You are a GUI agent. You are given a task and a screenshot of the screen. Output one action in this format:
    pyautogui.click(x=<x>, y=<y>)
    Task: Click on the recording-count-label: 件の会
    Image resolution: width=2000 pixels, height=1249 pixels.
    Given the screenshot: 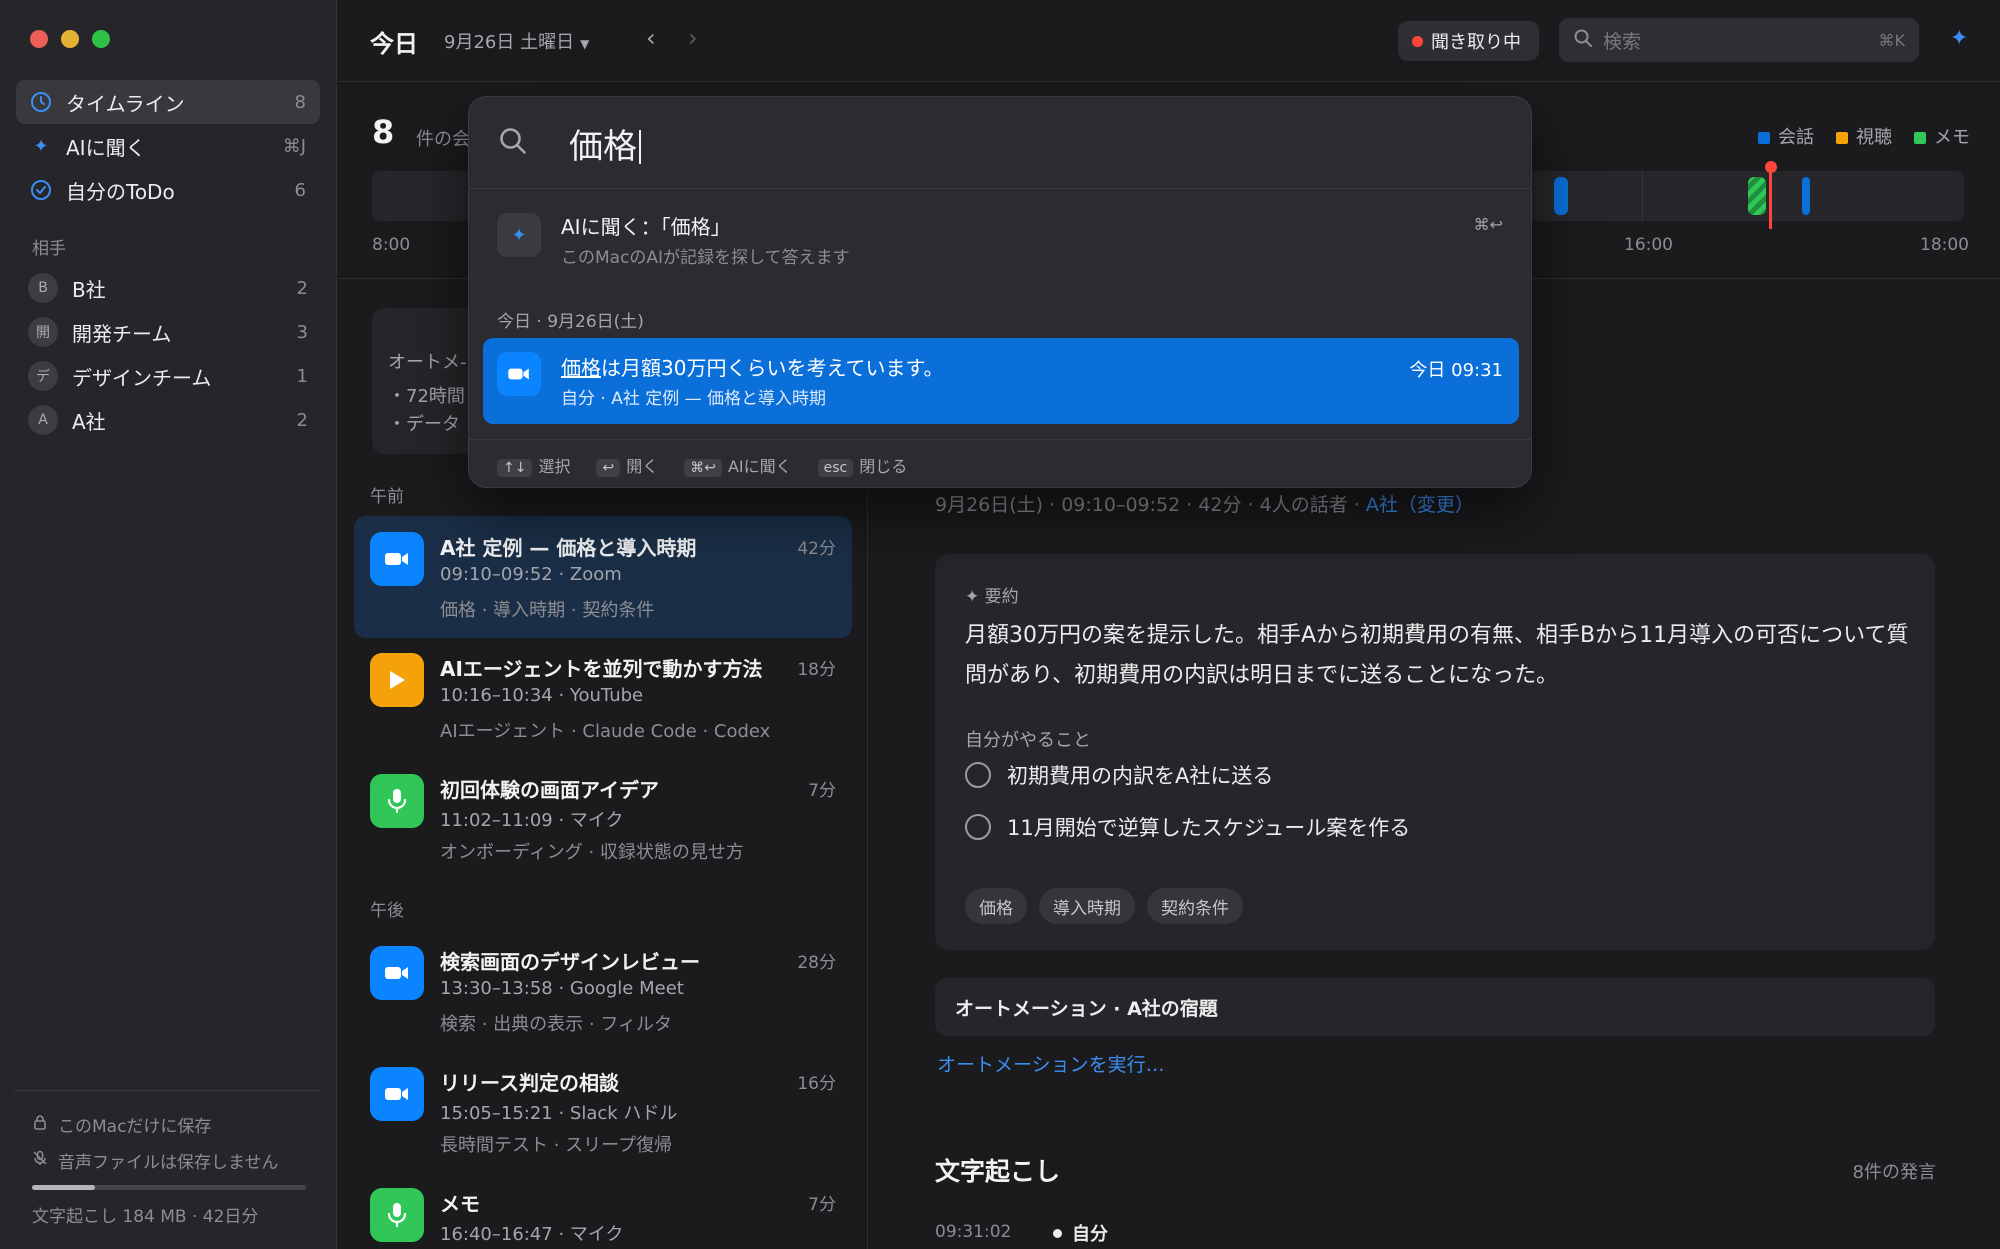 What is the action you would take?
    pyautogui.click(x=443, y=139)
    